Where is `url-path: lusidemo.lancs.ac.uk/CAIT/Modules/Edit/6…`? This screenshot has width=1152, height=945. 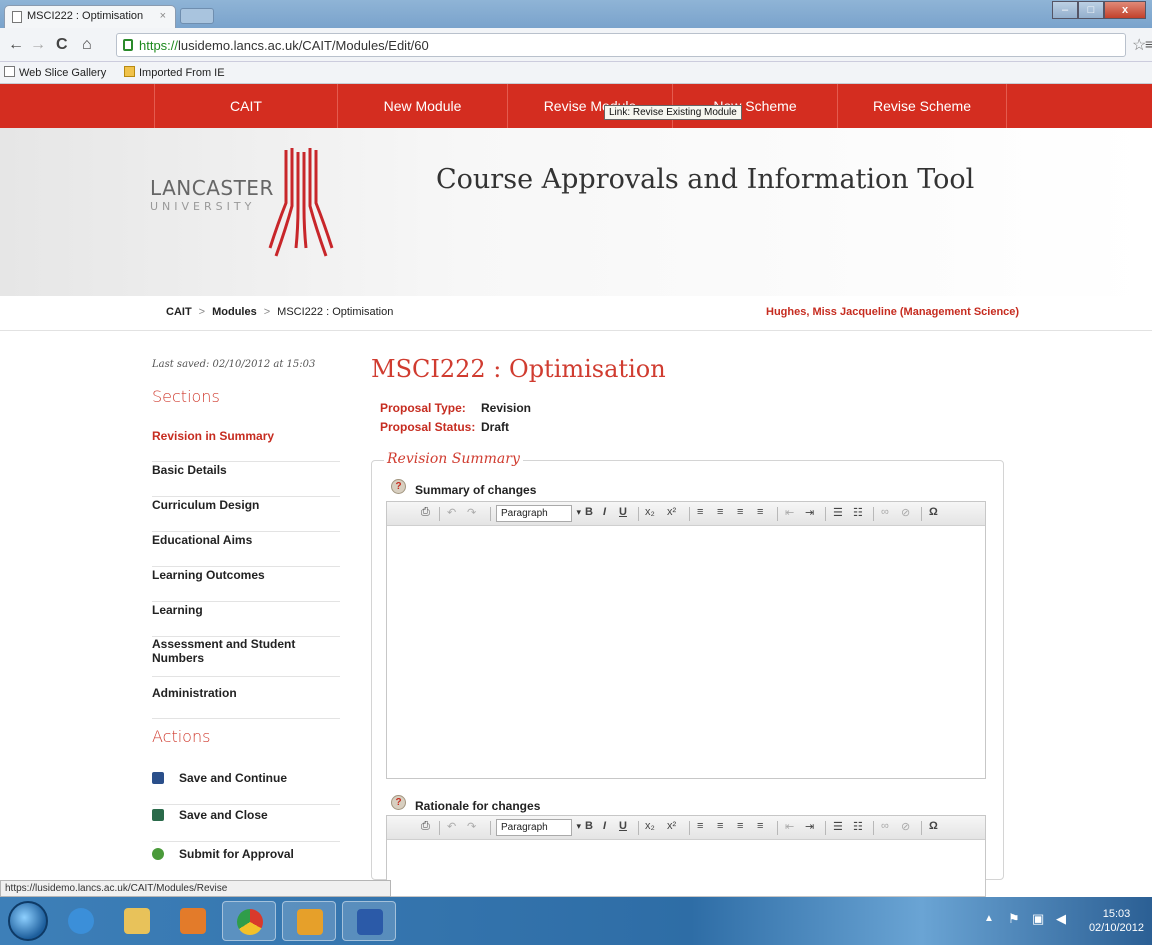
url-path: lusidemo.lancs.ac.uk/CAIT/Modules/Edit/6… is located at coordinates (303, 45).